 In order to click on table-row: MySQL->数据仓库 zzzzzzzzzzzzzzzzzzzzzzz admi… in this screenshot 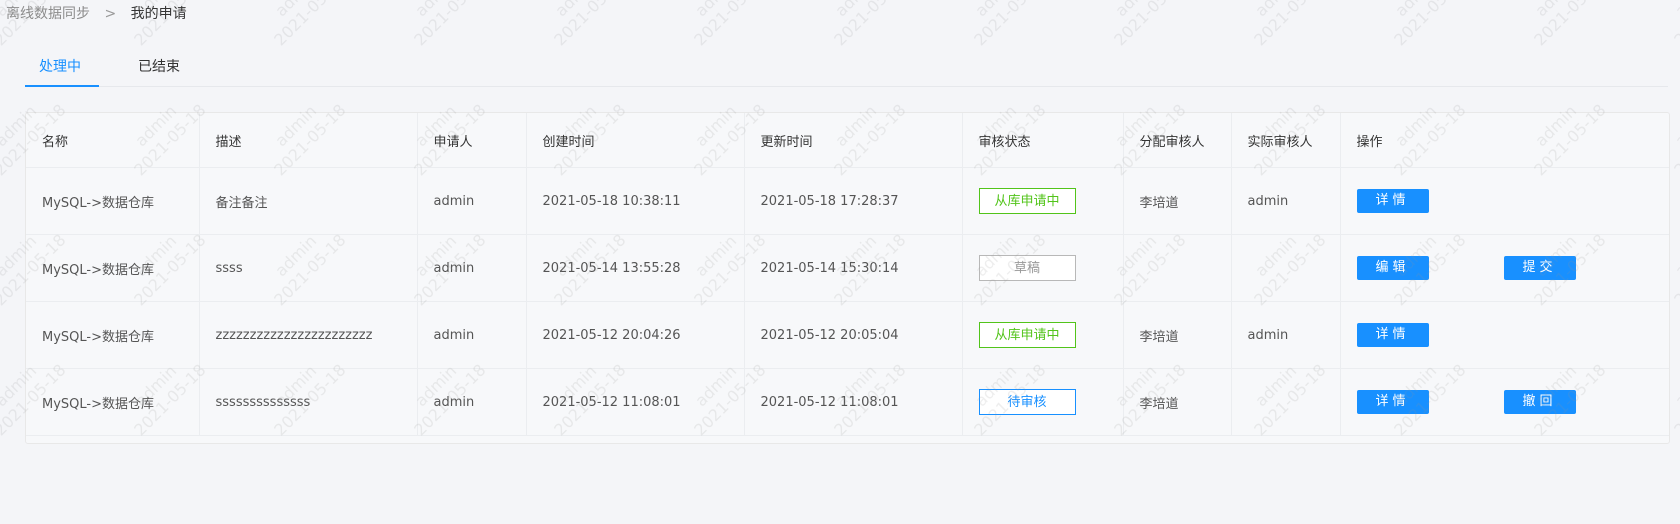, I will do `click(847, 335)`.